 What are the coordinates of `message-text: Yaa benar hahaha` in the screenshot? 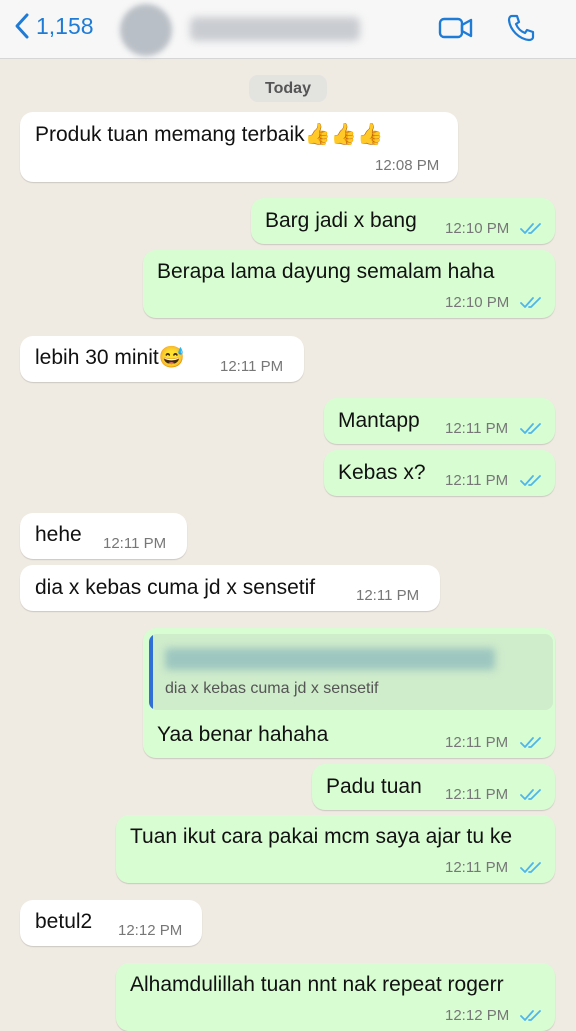 It's located at (243, 734).